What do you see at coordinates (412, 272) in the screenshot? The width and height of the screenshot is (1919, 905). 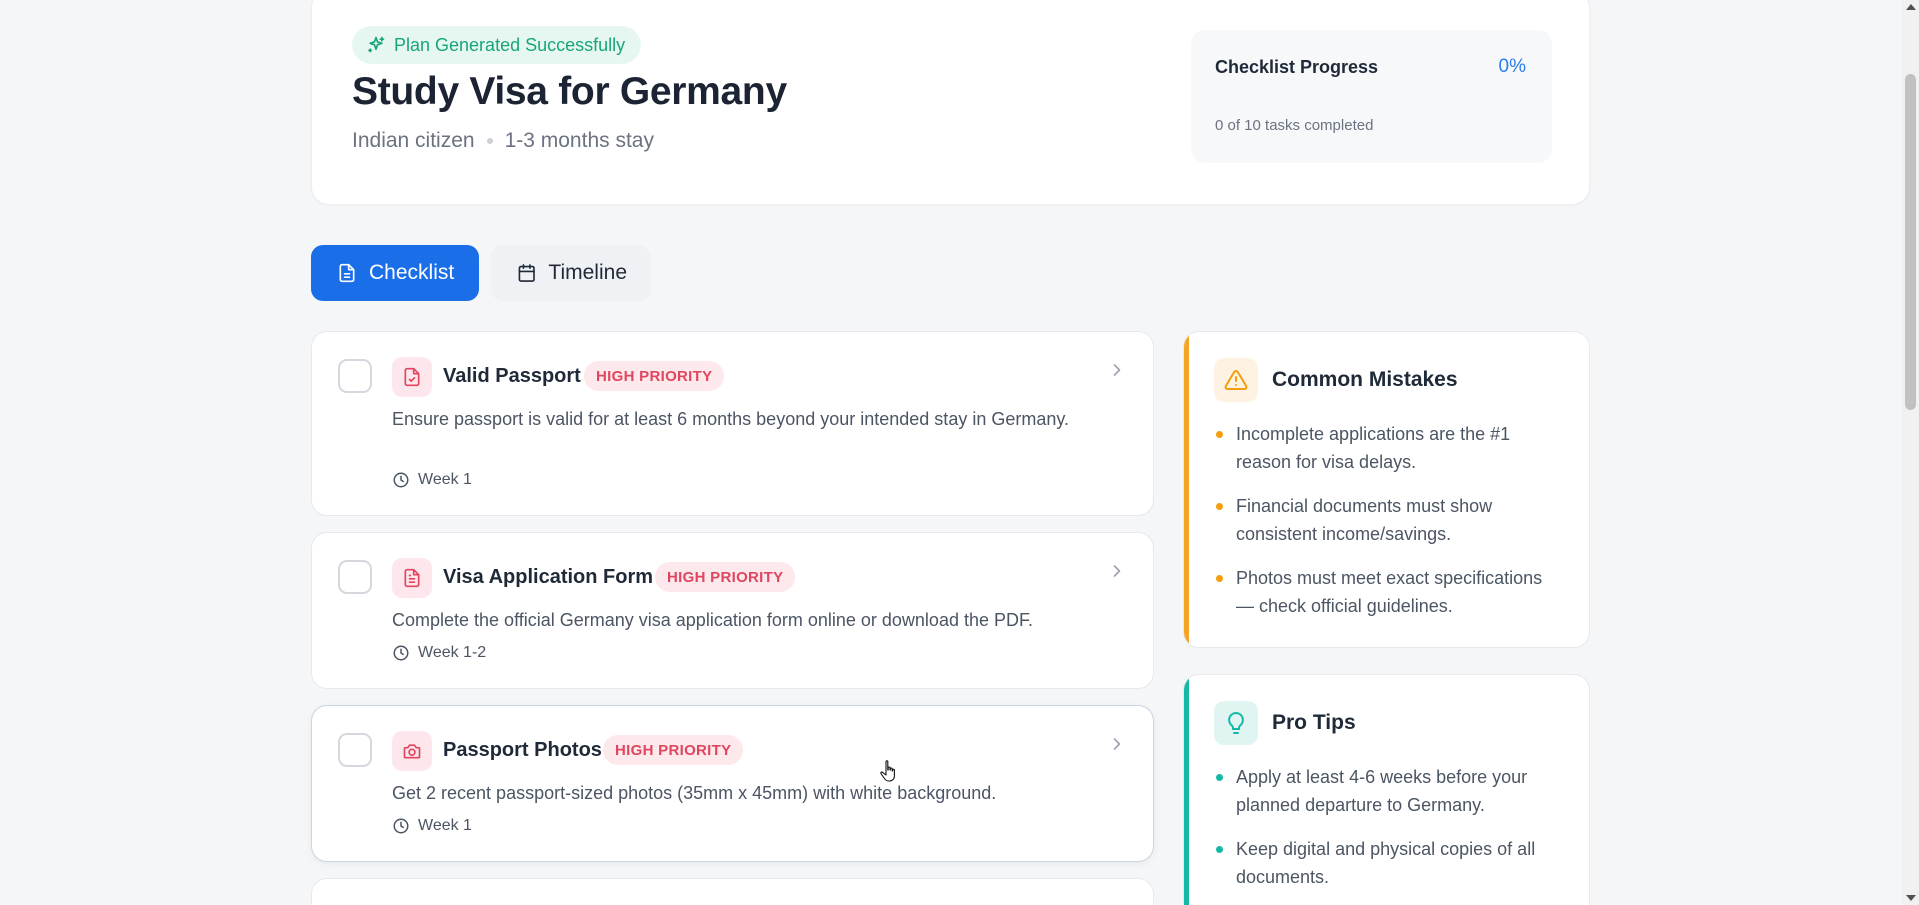 I see `tab-checklist-label: Checklist` at bounding box center [412, 272].